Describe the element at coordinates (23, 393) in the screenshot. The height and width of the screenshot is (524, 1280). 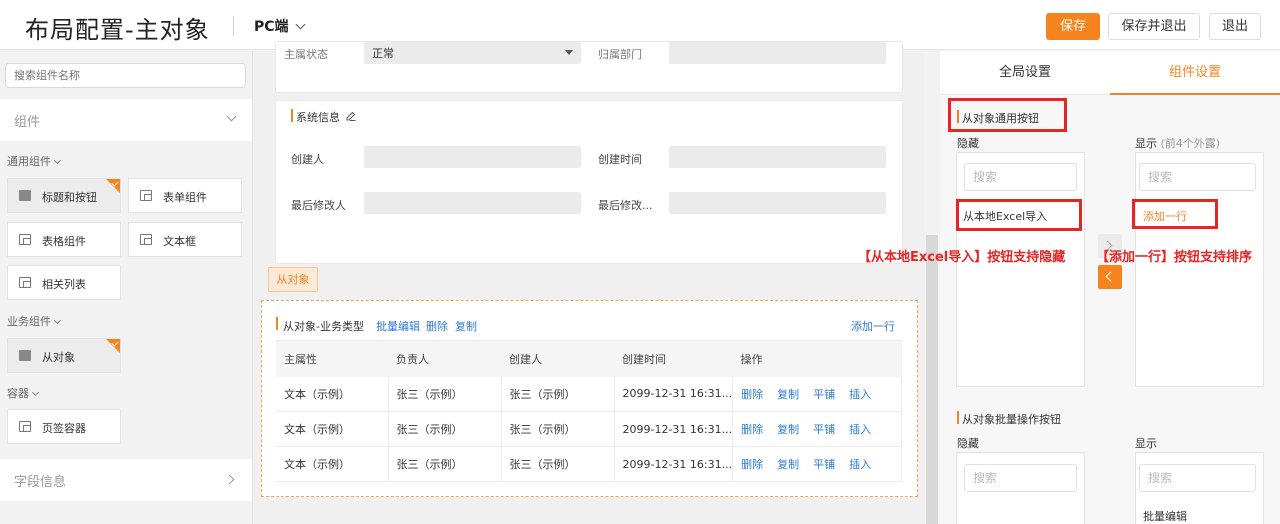
I see `group-label-container: 容器` at that location.